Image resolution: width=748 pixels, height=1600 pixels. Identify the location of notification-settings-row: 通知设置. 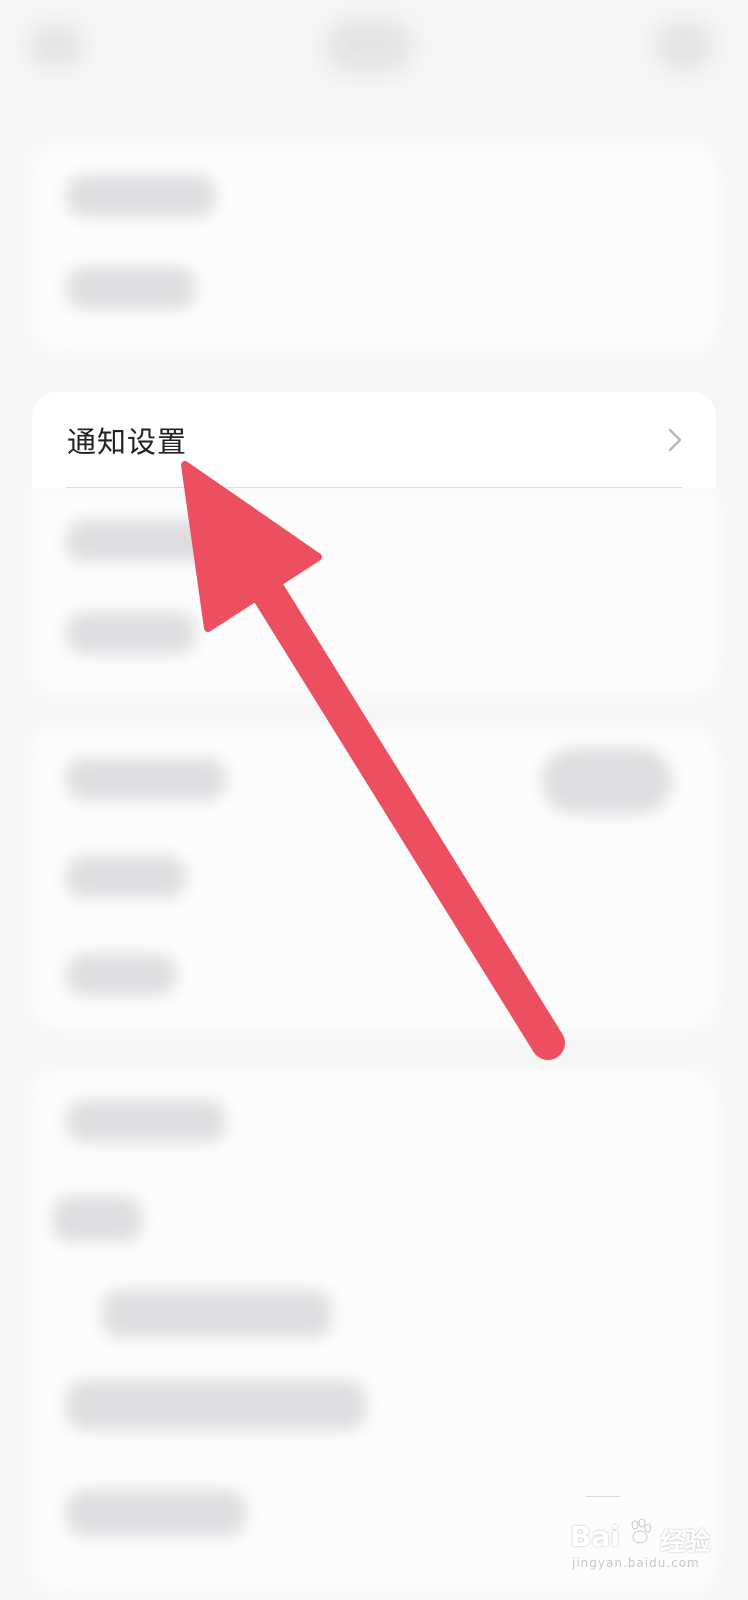
(374, 440).